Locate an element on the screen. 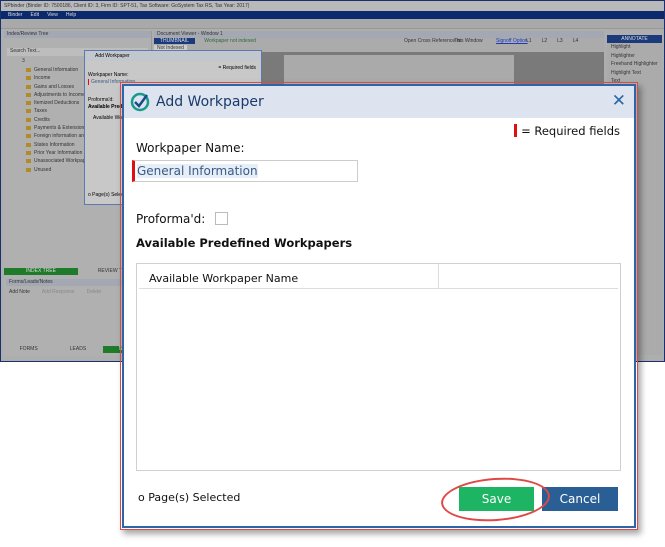 Image resolution: width=665 pixels, height=547 pixels. proforma-label: Proforma'd: is located at coordinates (171, 219).